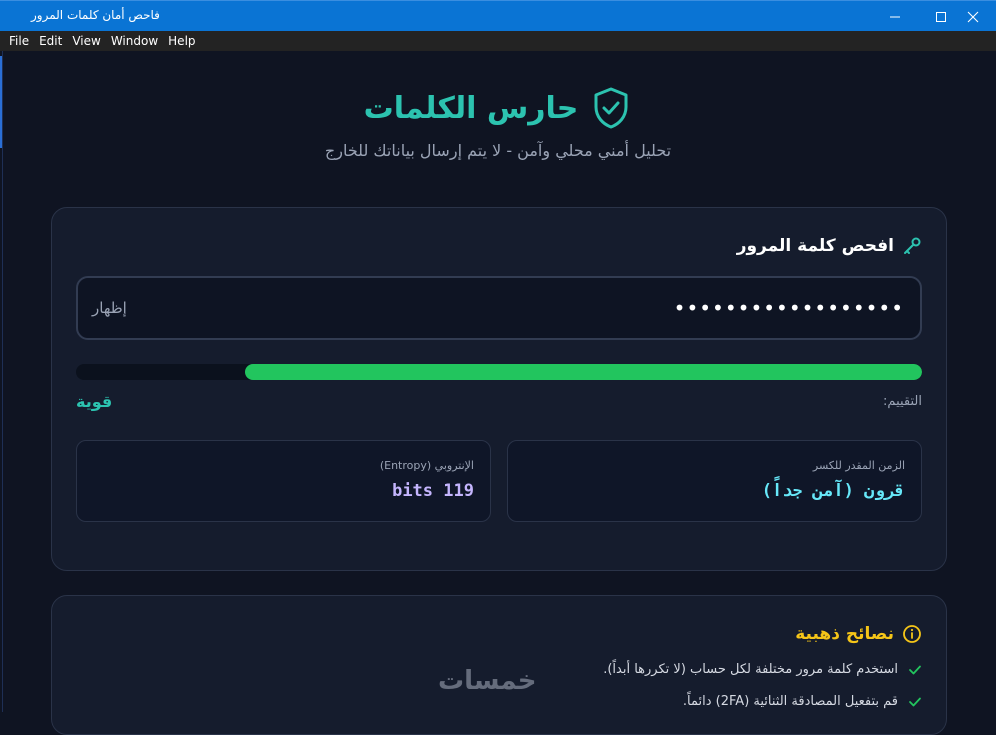 Image resolution: width=996 pixels, height=735 pixels. What do you see at coordinates (19, 41) in the screenshot?
I see `menu-file: File` at bounding box center [19, 41].